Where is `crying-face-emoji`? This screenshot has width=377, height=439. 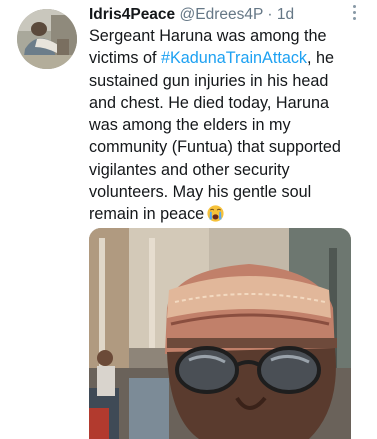
crying-face-emoji is located at coordinates (215, 213).